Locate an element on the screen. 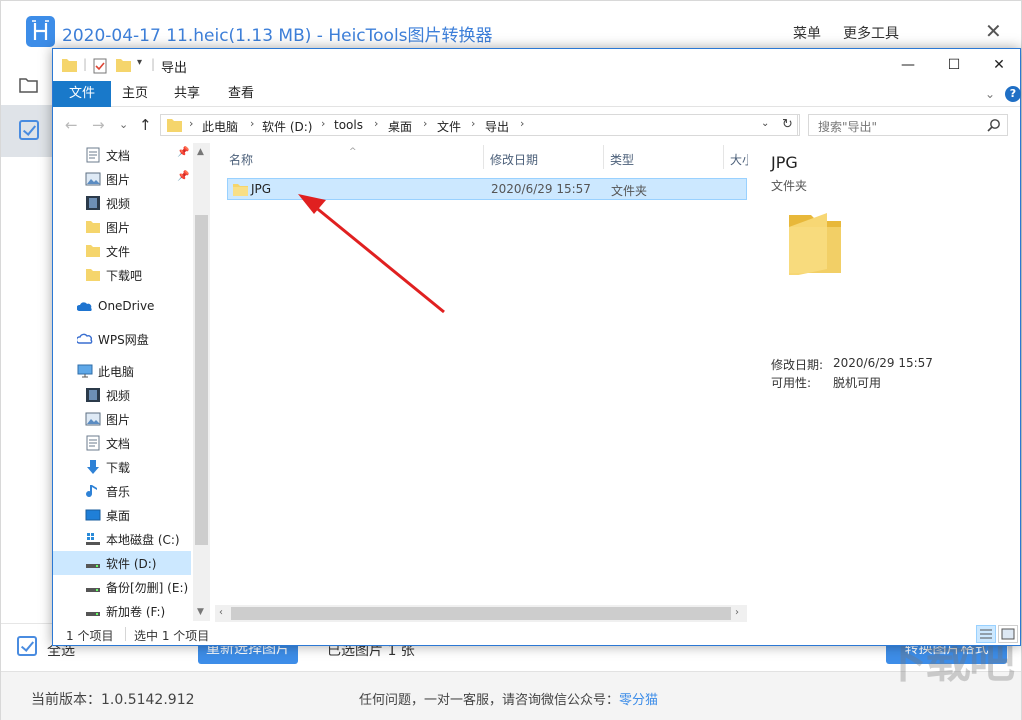 Image resolution: width=1022 pixels, height=720 pixels. nav-this-pc: 此电脑 is located at coordinates (122, 371).